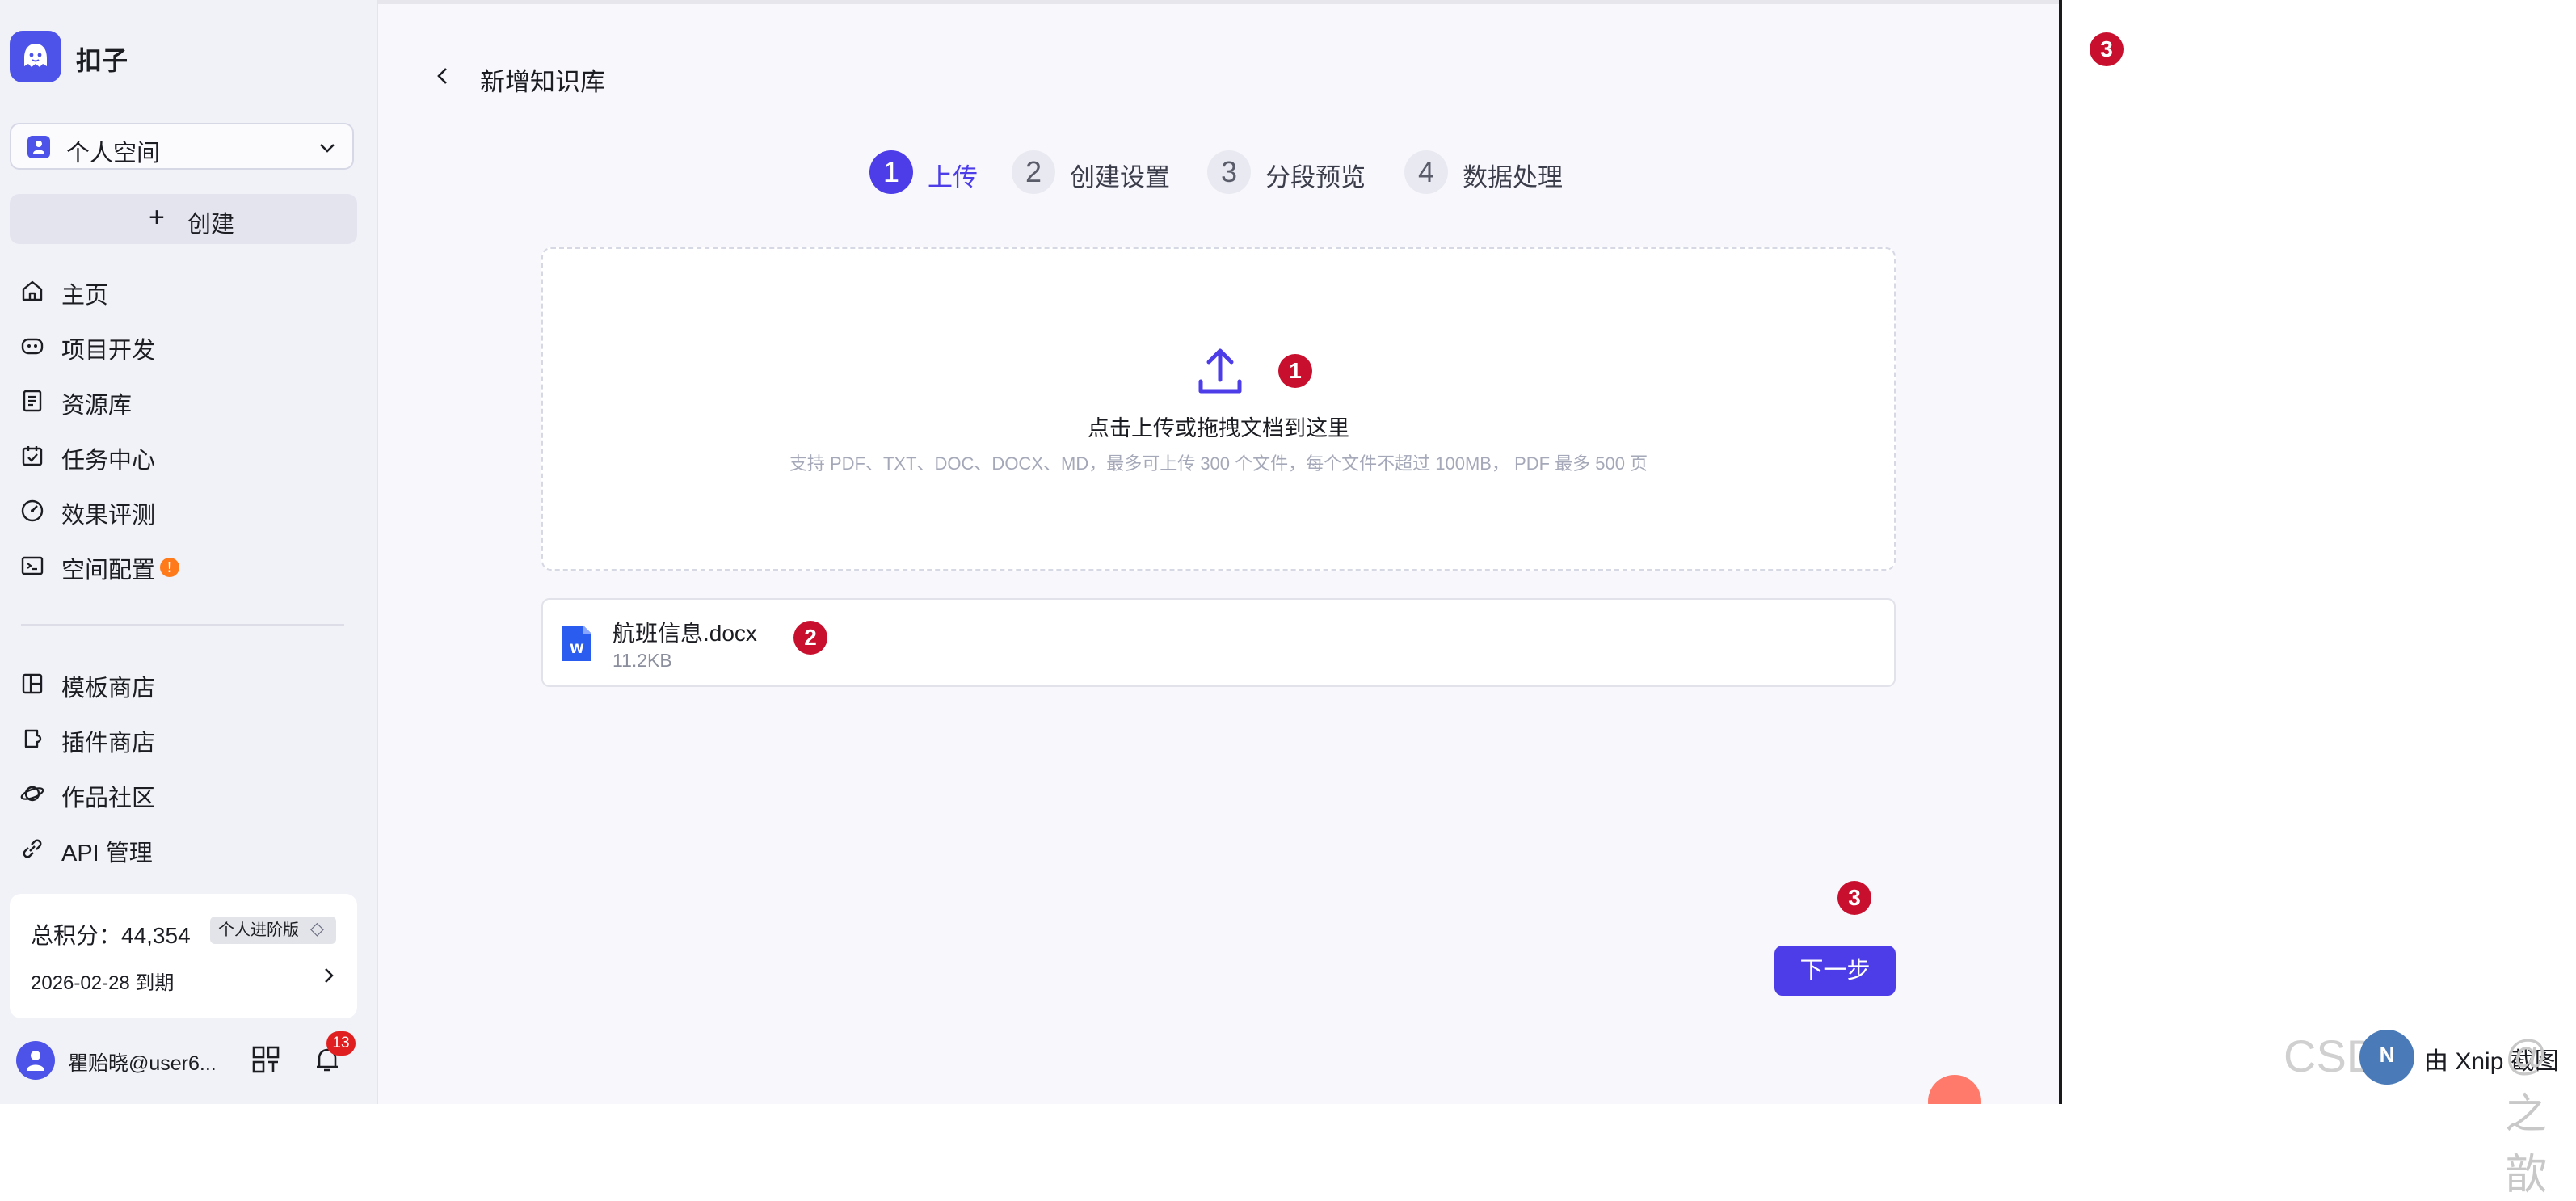 The image size is (2576, 1201). Describe the element at coordinates (327, 148) in the screenshot. I see `chevron-down-icon` at that location.